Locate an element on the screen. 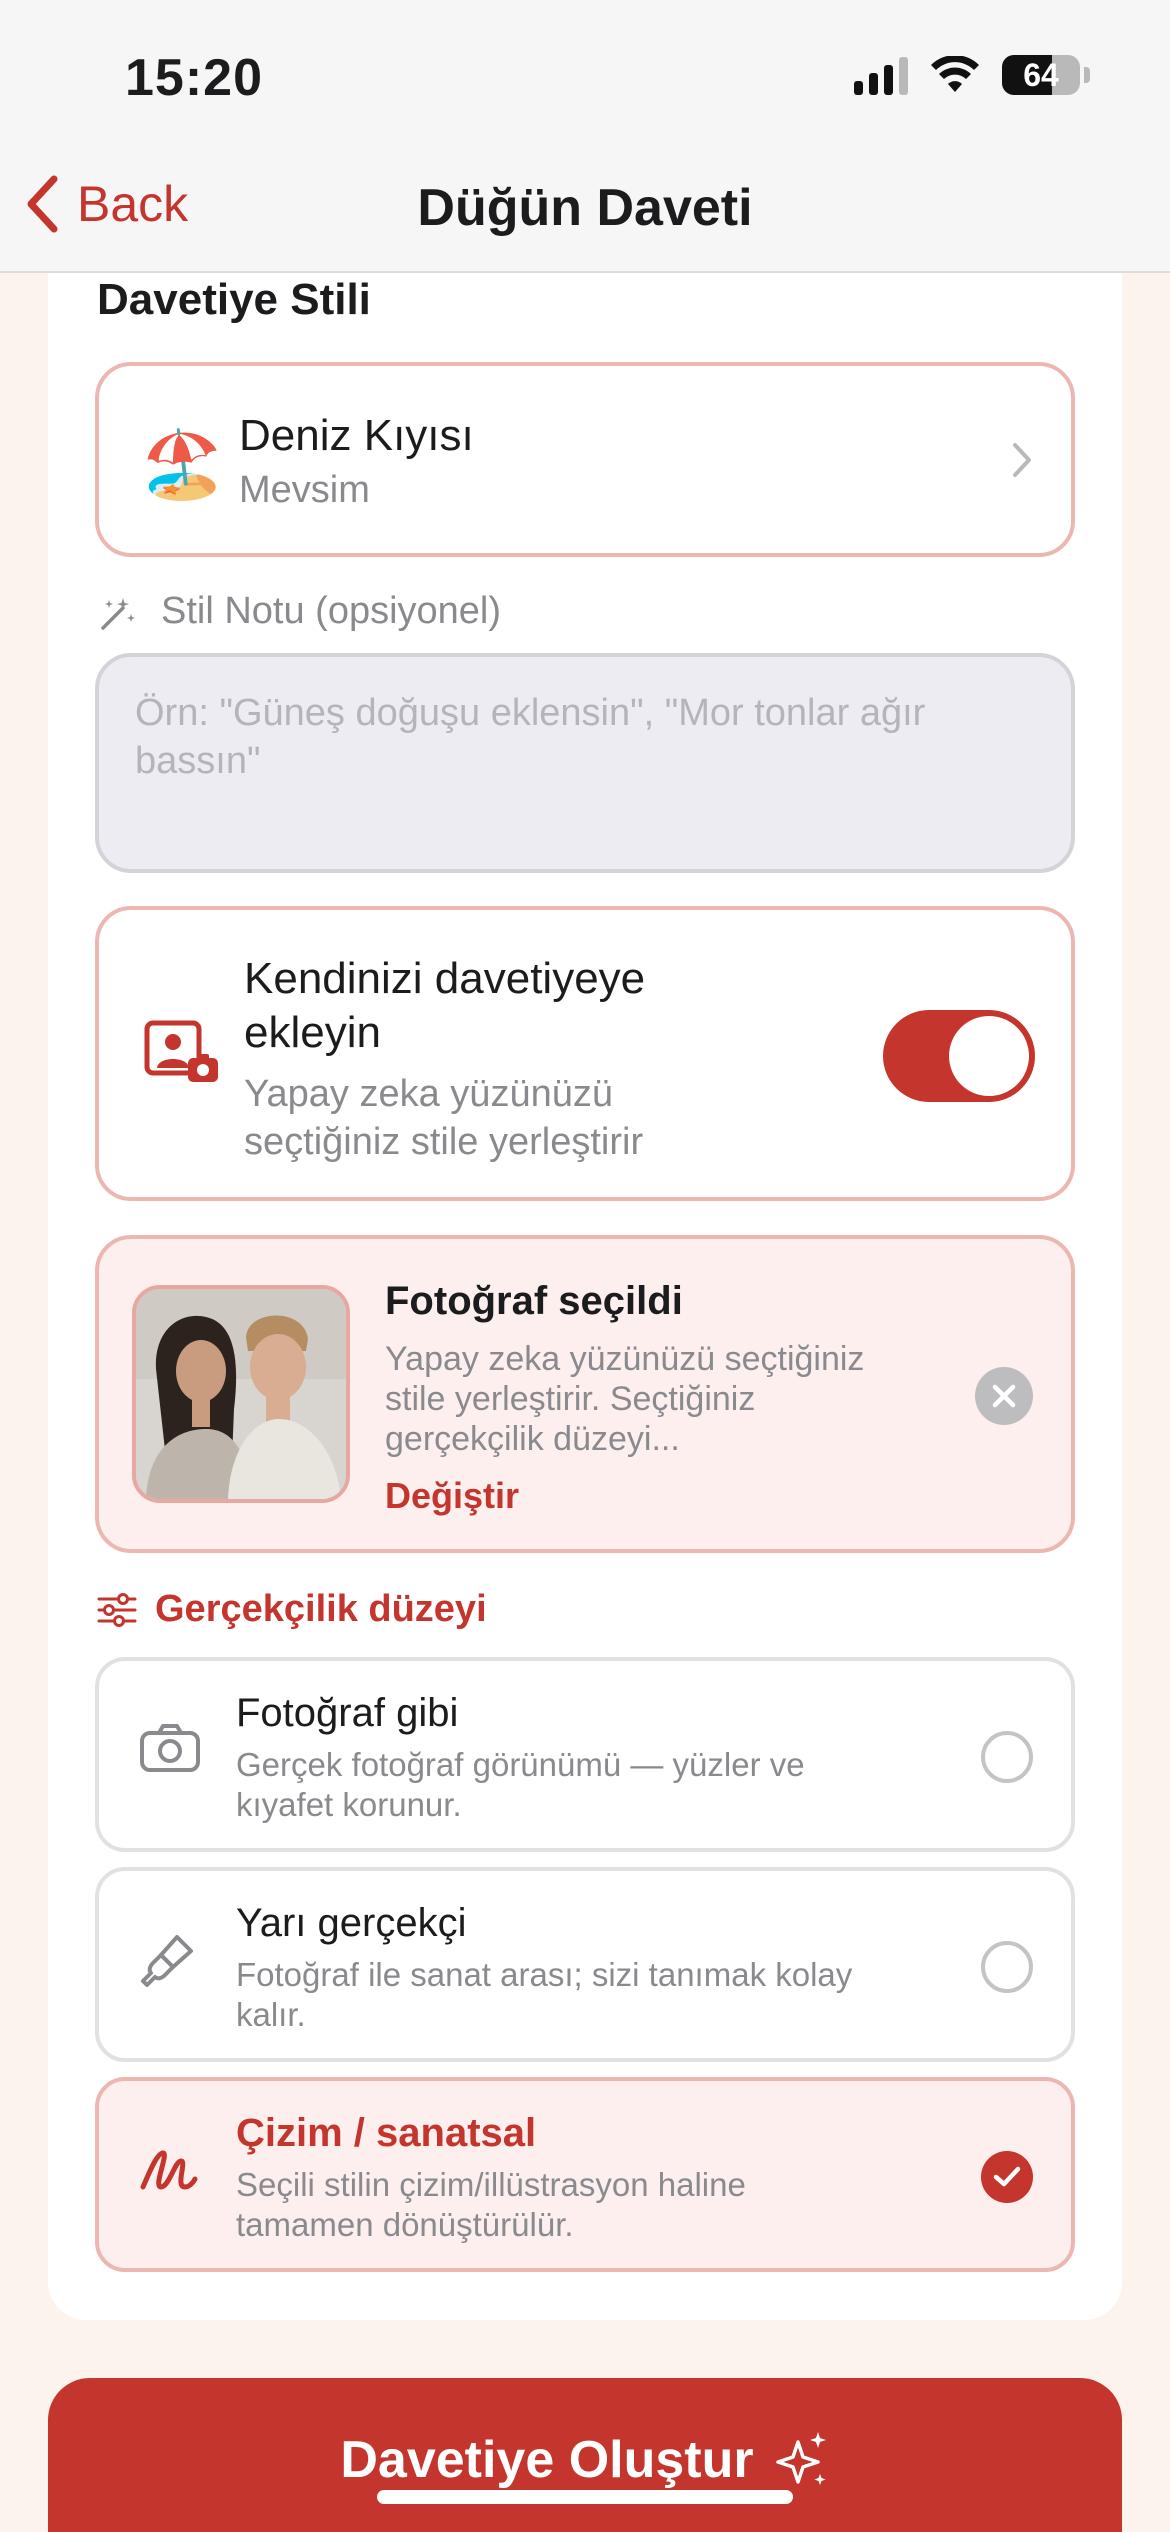  battery-icon: 64 is located at coordinates (1041, 75).